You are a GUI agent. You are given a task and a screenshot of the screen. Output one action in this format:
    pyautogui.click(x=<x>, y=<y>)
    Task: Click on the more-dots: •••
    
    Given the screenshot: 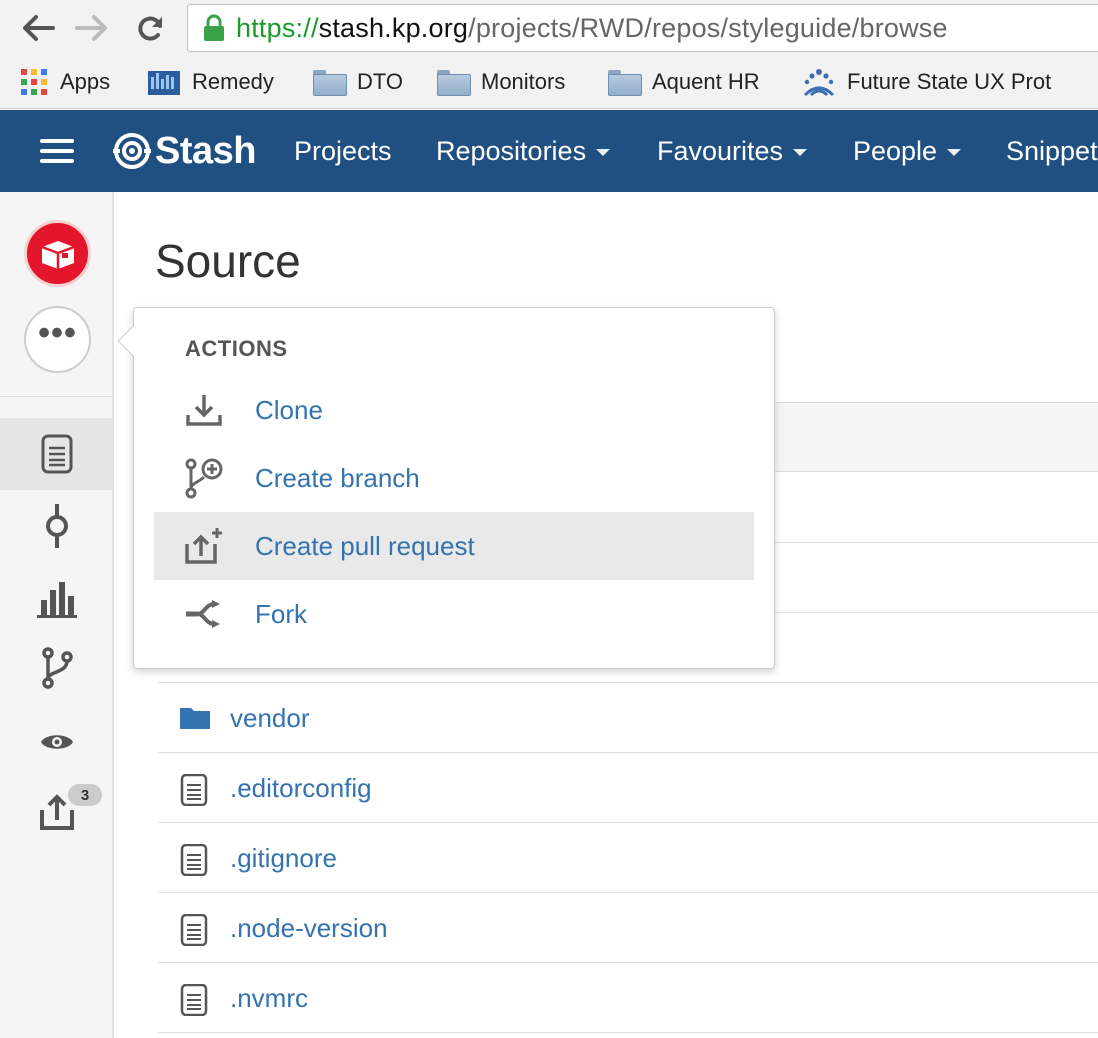 What is the action you would take?
    pyautogui.click(x=57, y=332)
    